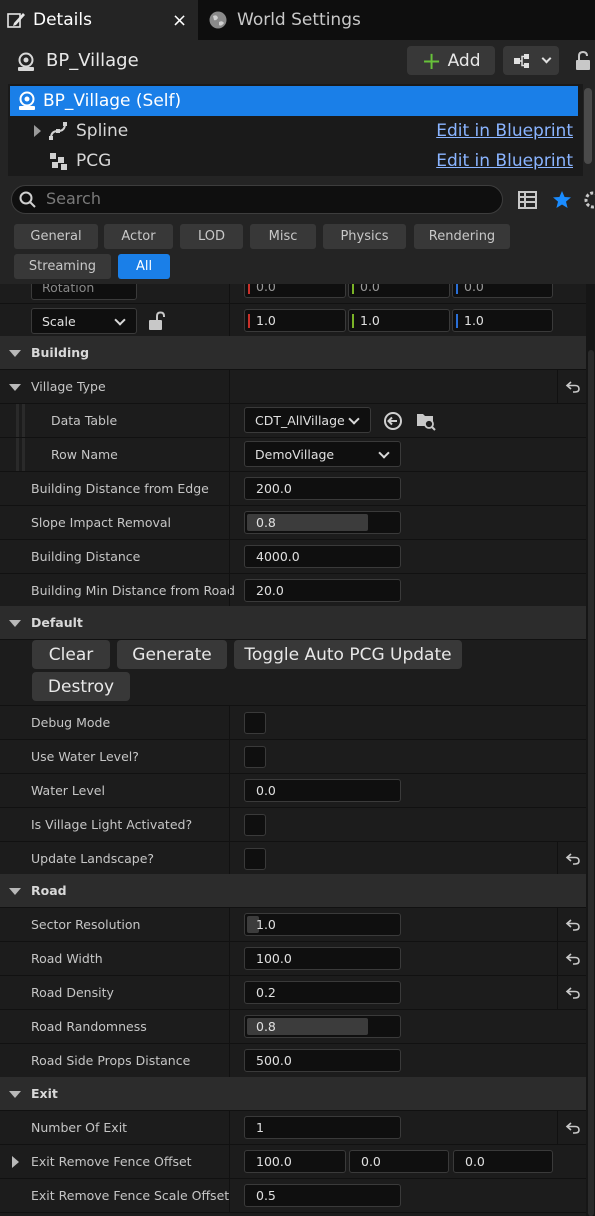  Describe the element at coordinates (322, 556) in the screenshot. I see `building-distance-input: 4000.0` at that location.